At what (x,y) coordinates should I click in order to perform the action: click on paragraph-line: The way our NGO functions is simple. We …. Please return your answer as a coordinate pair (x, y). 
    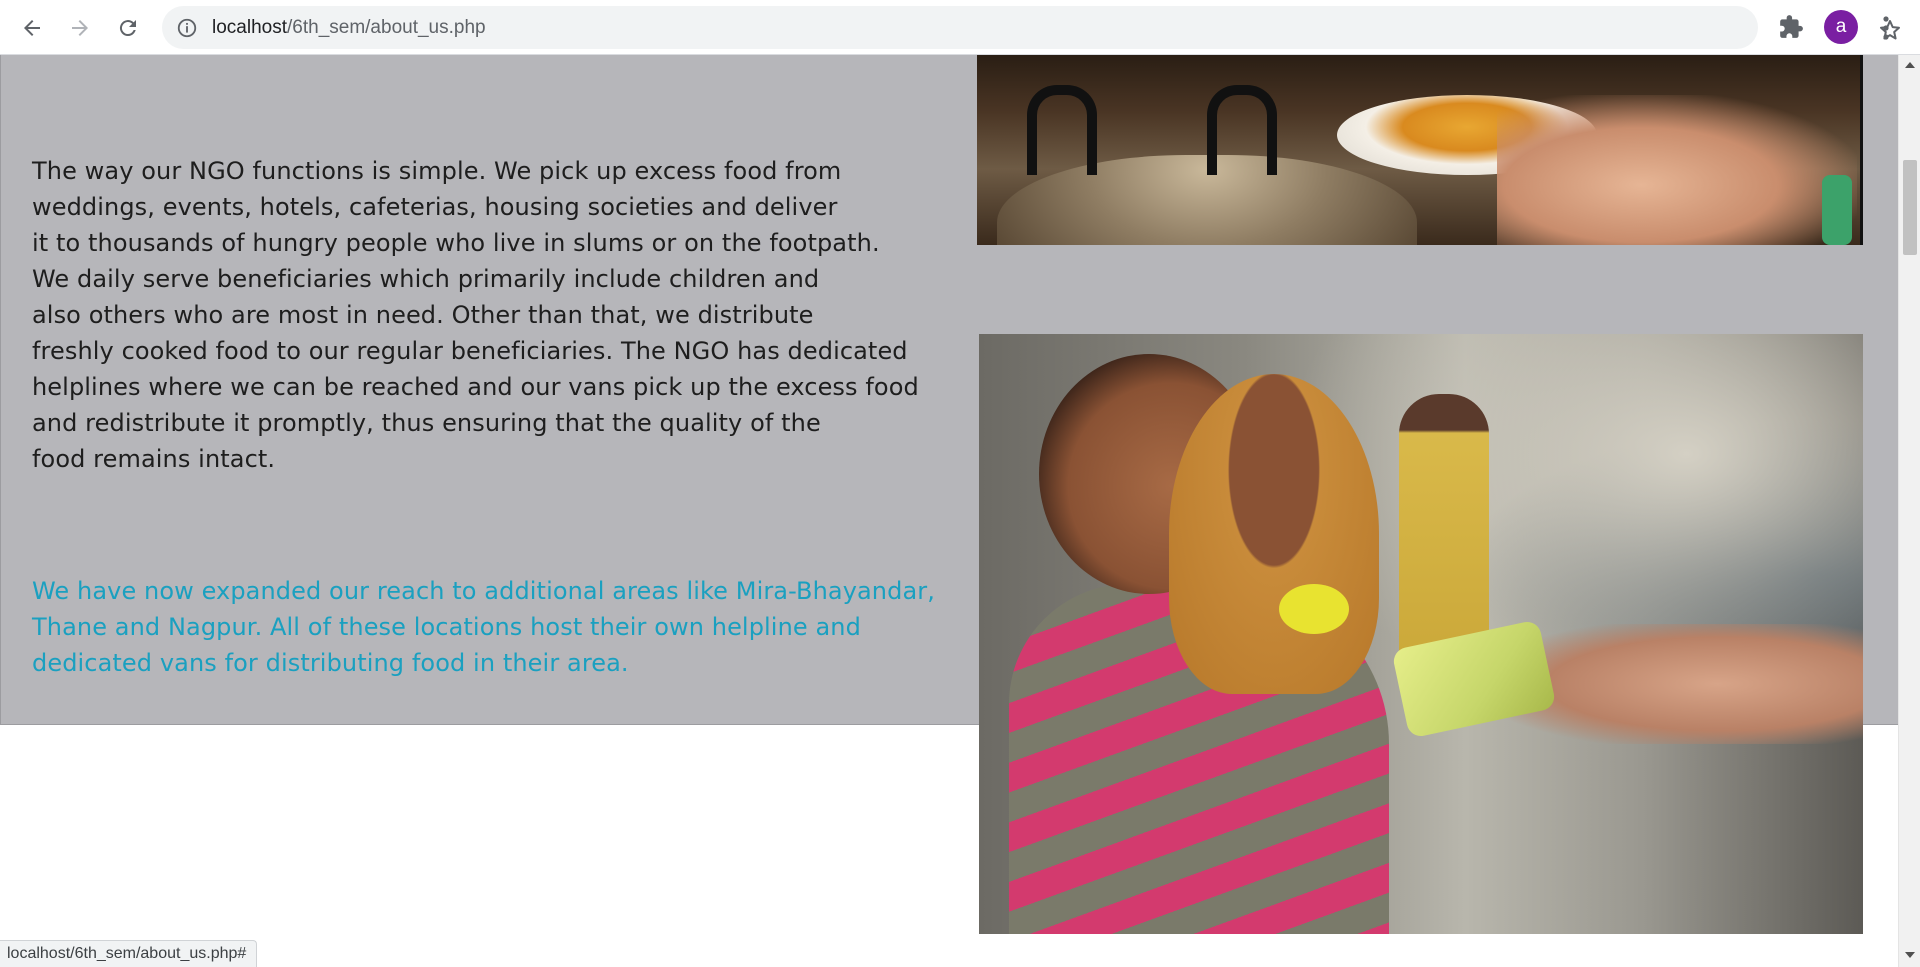
    Looking at the image, I should click on (437, 171).